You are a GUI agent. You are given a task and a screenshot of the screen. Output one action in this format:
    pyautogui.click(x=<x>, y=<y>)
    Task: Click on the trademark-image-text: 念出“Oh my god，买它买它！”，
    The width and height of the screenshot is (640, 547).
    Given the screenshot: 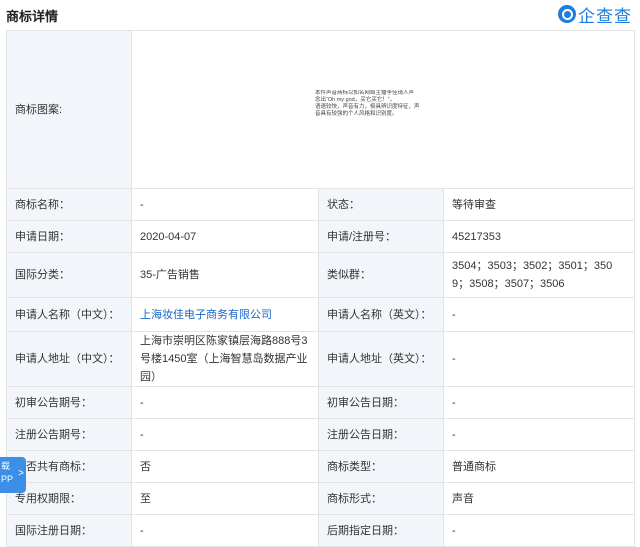 What is the action you would take?
    pyautogui.click(x=355, y=99)
    